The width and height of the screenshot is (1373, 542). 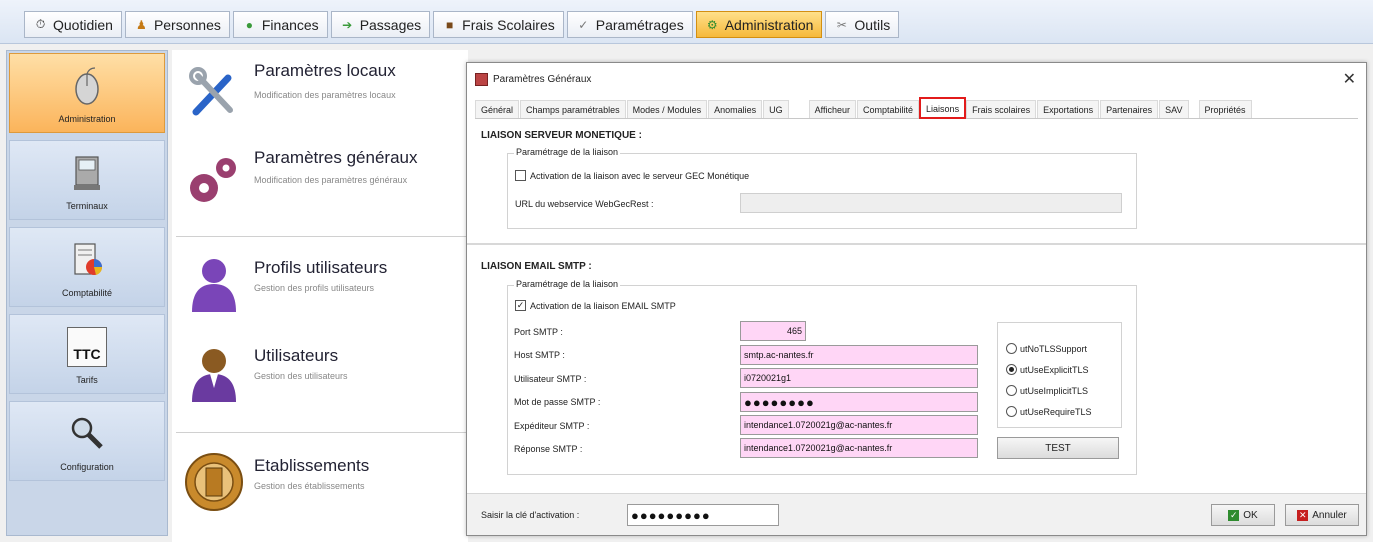 I want to click on price-tag-icon: TTC, so click(x=87, y=347).